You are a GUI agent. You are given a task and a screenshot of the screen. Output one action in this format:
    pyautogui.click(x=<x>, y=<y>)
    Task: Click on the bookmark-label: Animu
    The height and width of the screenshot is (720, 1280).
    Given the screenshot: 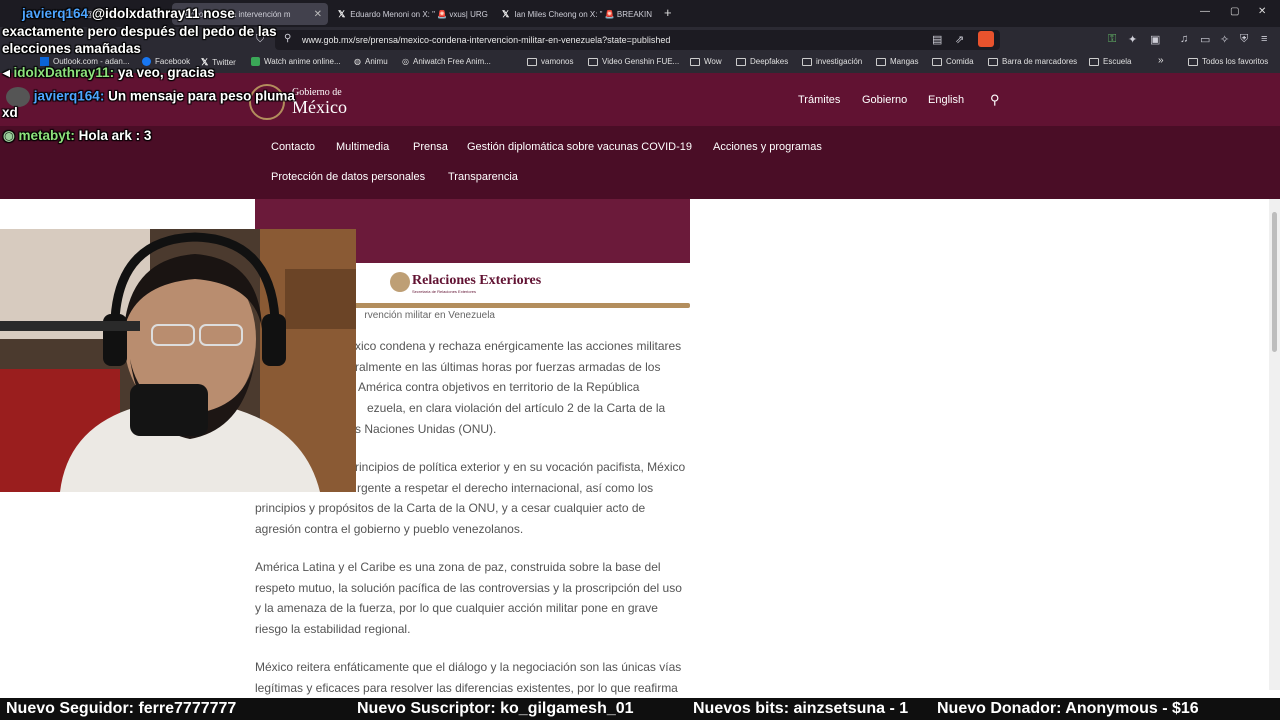 What is the action you would take?
    pyautogui.click(x=376, y=61)
    